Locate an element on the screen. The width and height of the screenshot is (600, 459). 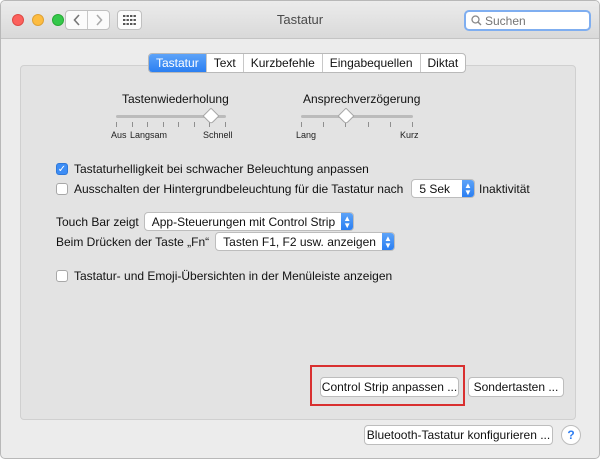
backlight-suffix: Inaktivität is located at coordinates (504, 188).